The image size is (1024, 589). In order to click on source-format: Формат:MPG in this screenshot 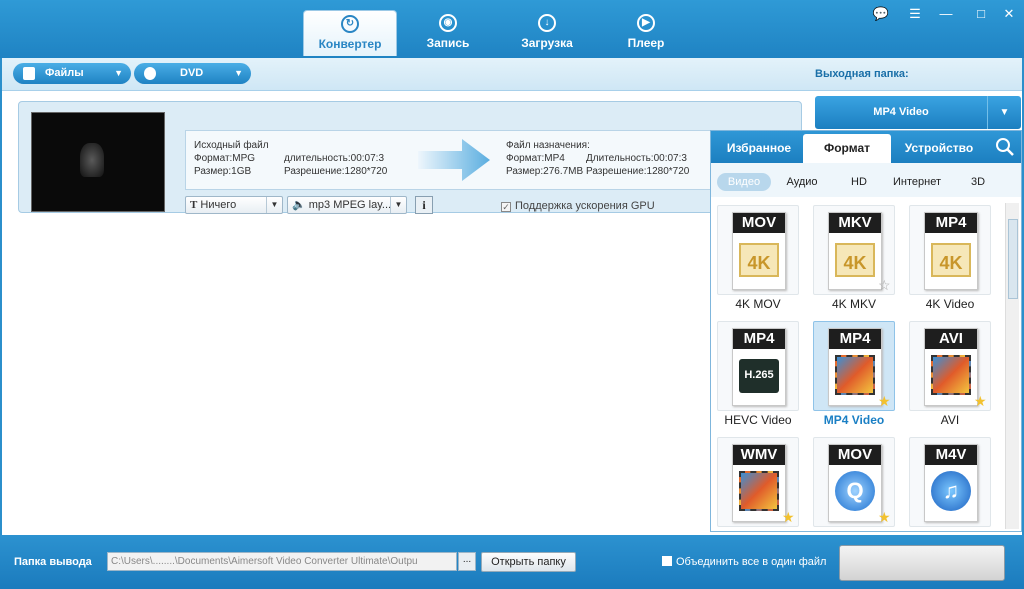, I will do `click(225, 158)`.